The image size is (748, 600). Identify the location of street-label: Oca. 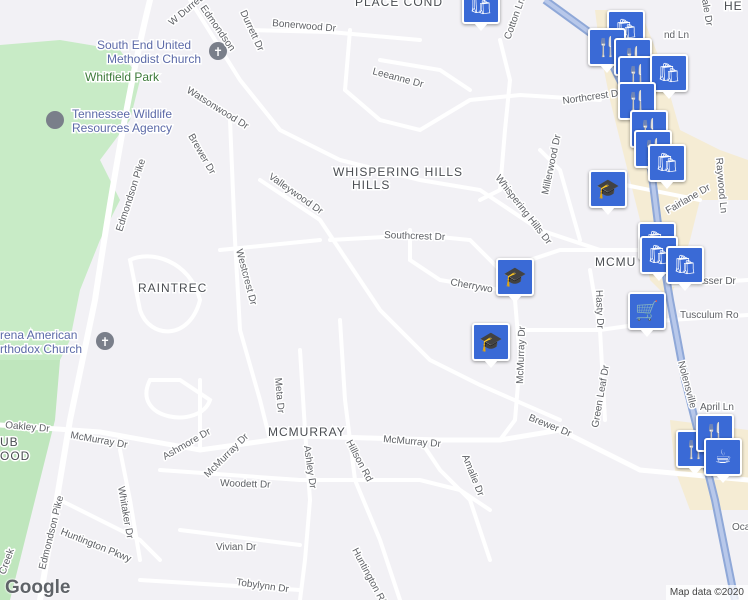
(740, 527).